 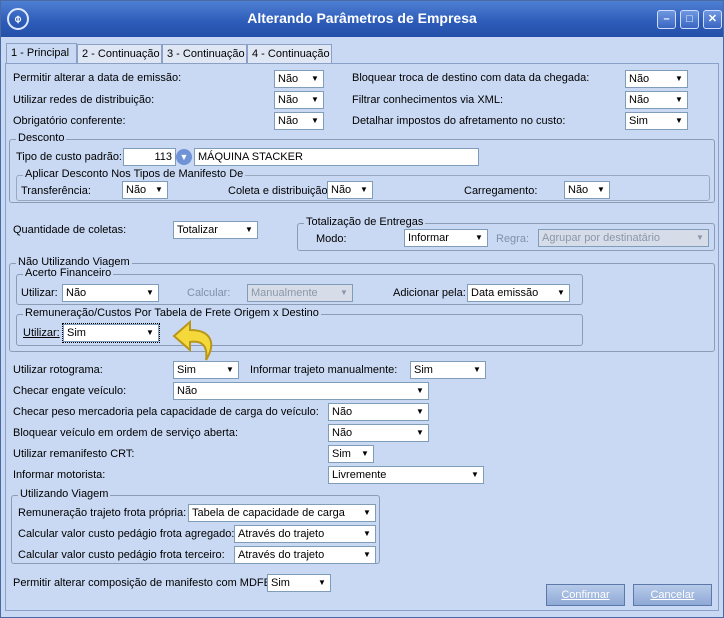 I want to click on title-bar: ⌽ Alterando Parâmetros de Empresa – □ ✕, so click(x=362, y=19).